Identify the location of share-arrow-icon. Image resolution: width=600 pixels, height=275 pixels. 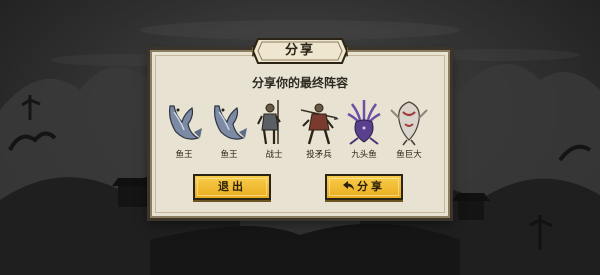
(348, 186).